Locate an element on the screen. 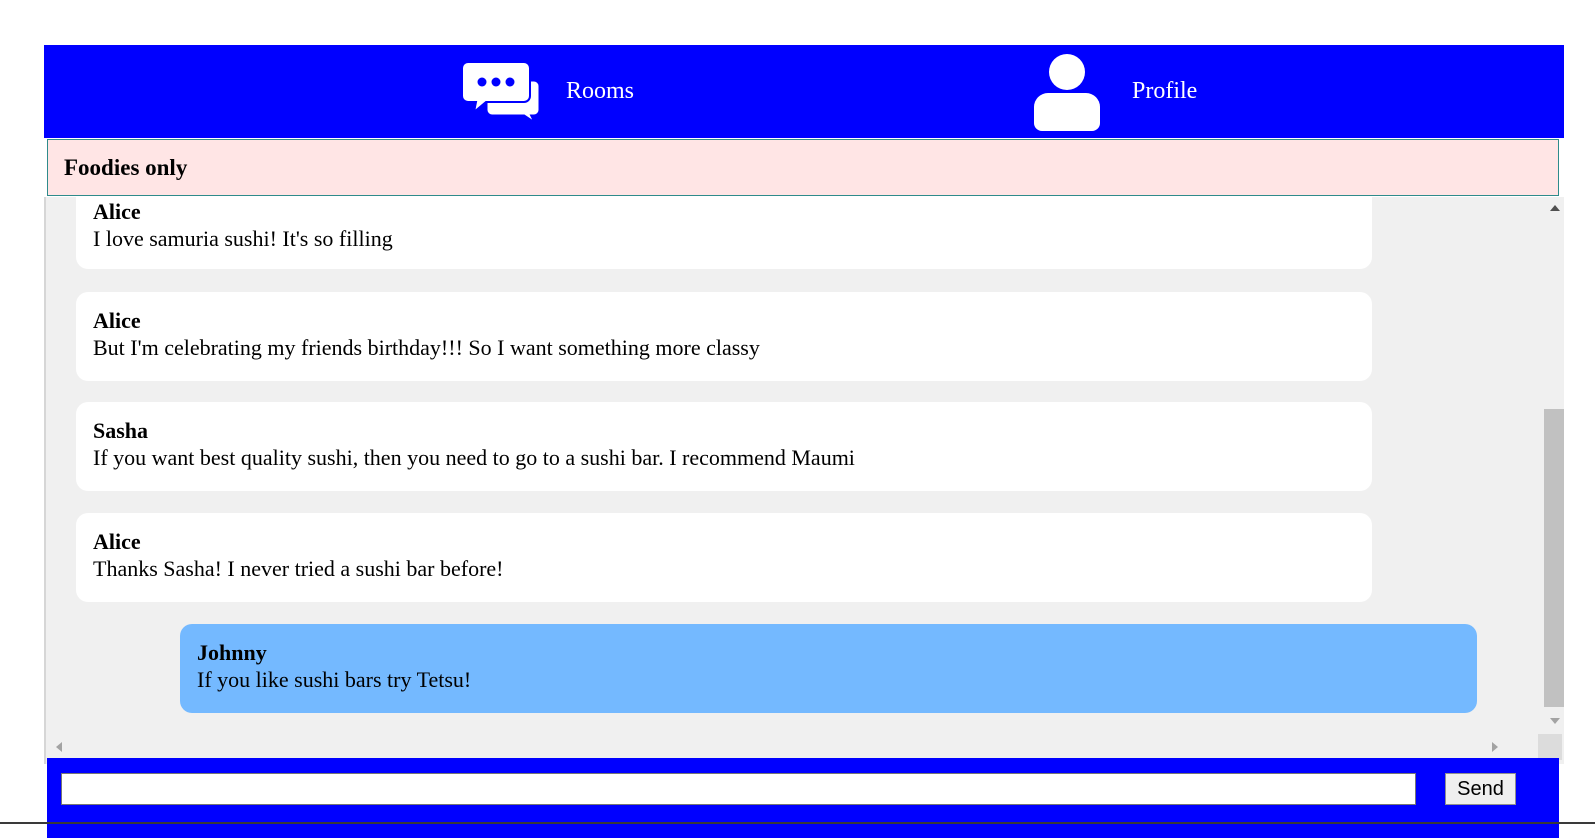  chat-bubbles-icon is located at coordinates (502, 92).